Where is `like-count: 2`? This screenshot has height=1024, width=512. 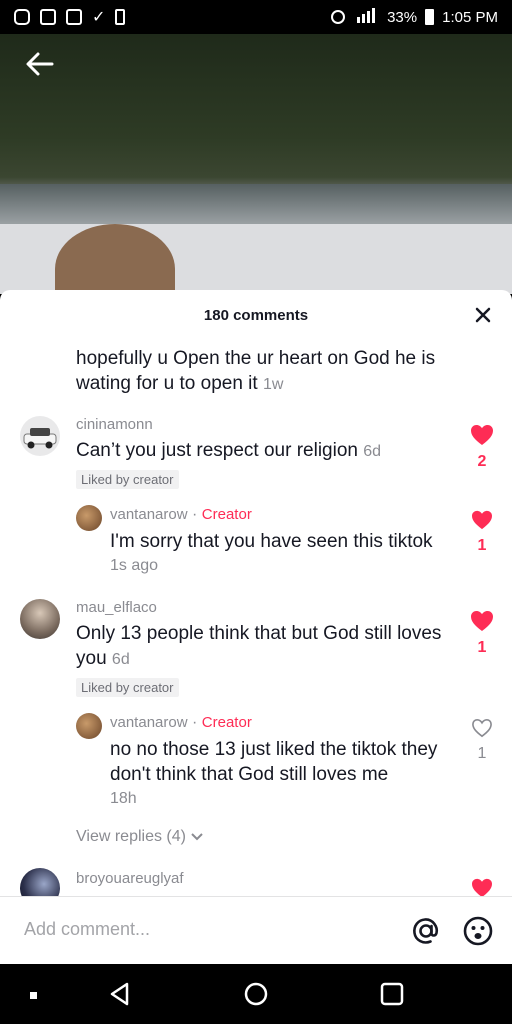
like-count: 2 is located at coordinates (482, 461).